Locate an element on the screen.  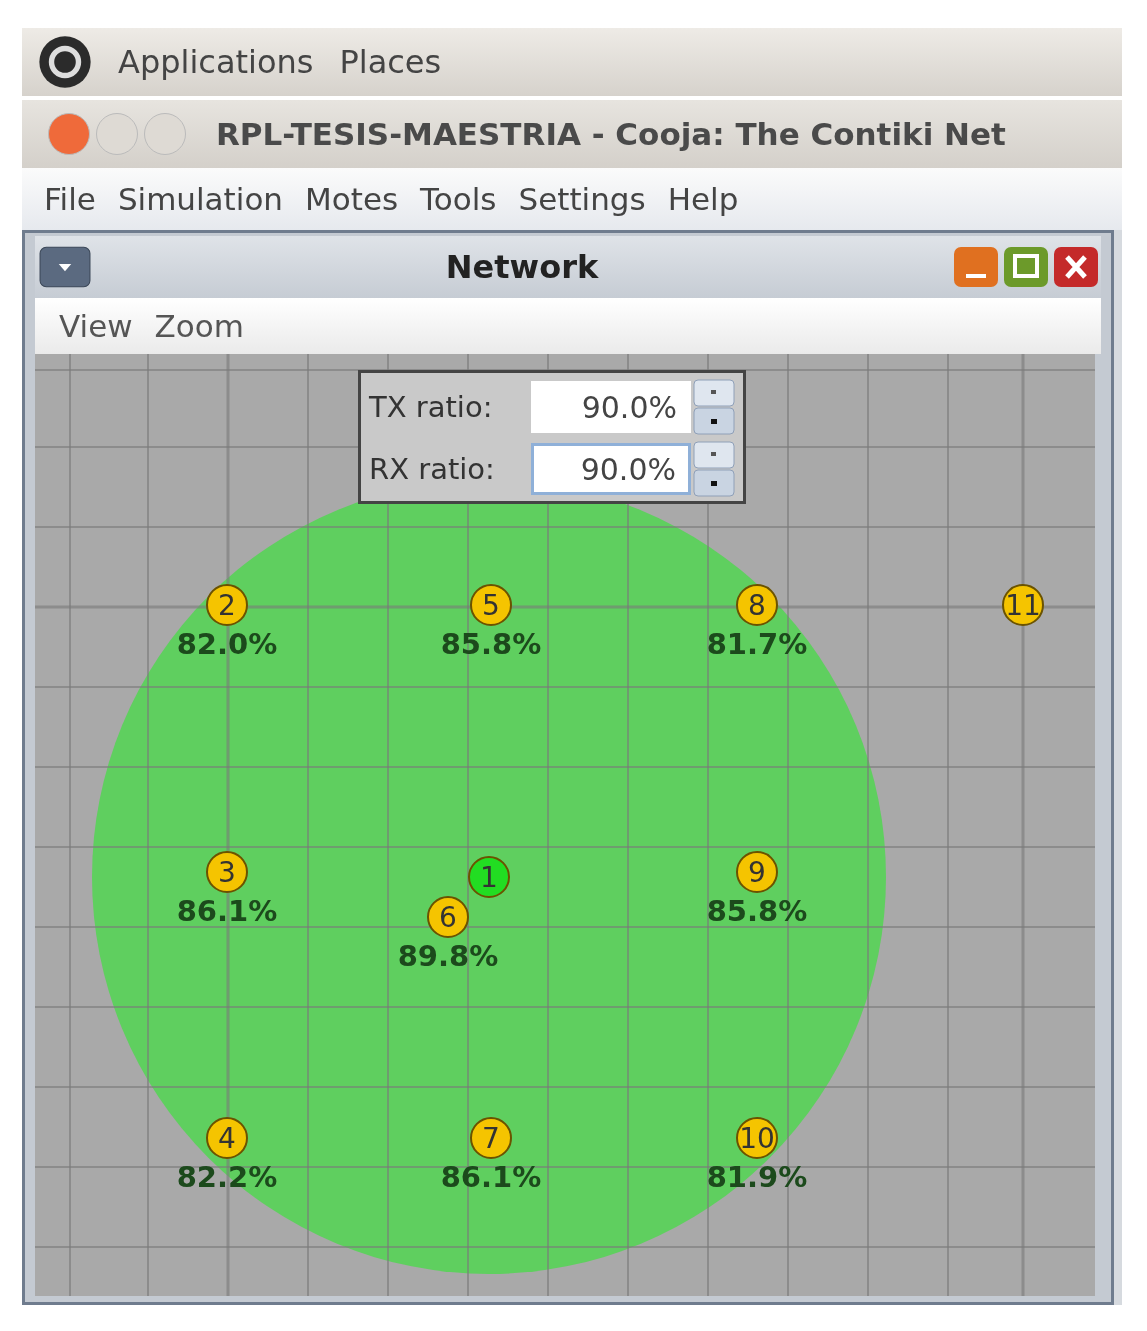
window-title: Network is located at coordinates (522, 267).